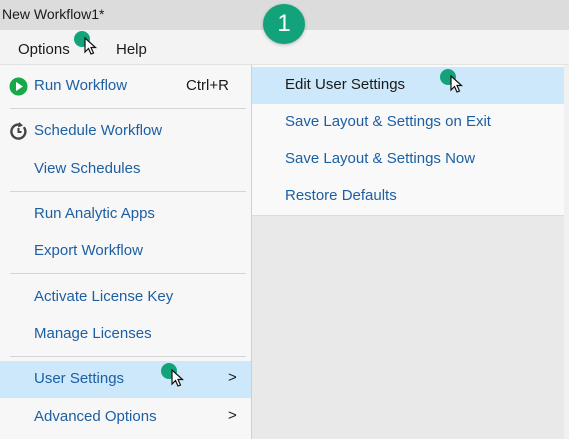  I want to click on menu-item-schedule-workflow: Schedule Workflow, so click(125, 131).